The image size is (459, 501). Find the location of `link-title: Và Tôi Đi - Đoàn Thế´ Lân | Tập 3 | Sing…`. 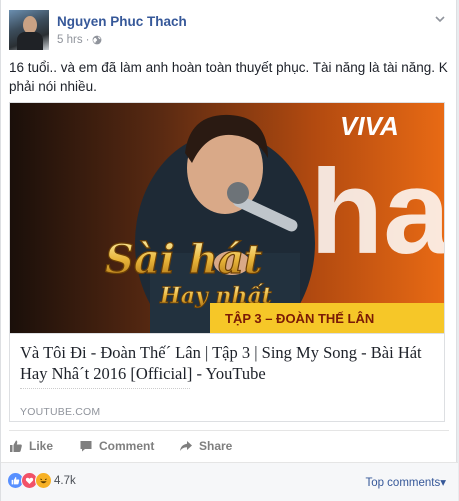

link-title: Và Tôi Đi - Đoàn Thế´ Lân | Tập 3 | Sing… is located at coordinates (227, 363).